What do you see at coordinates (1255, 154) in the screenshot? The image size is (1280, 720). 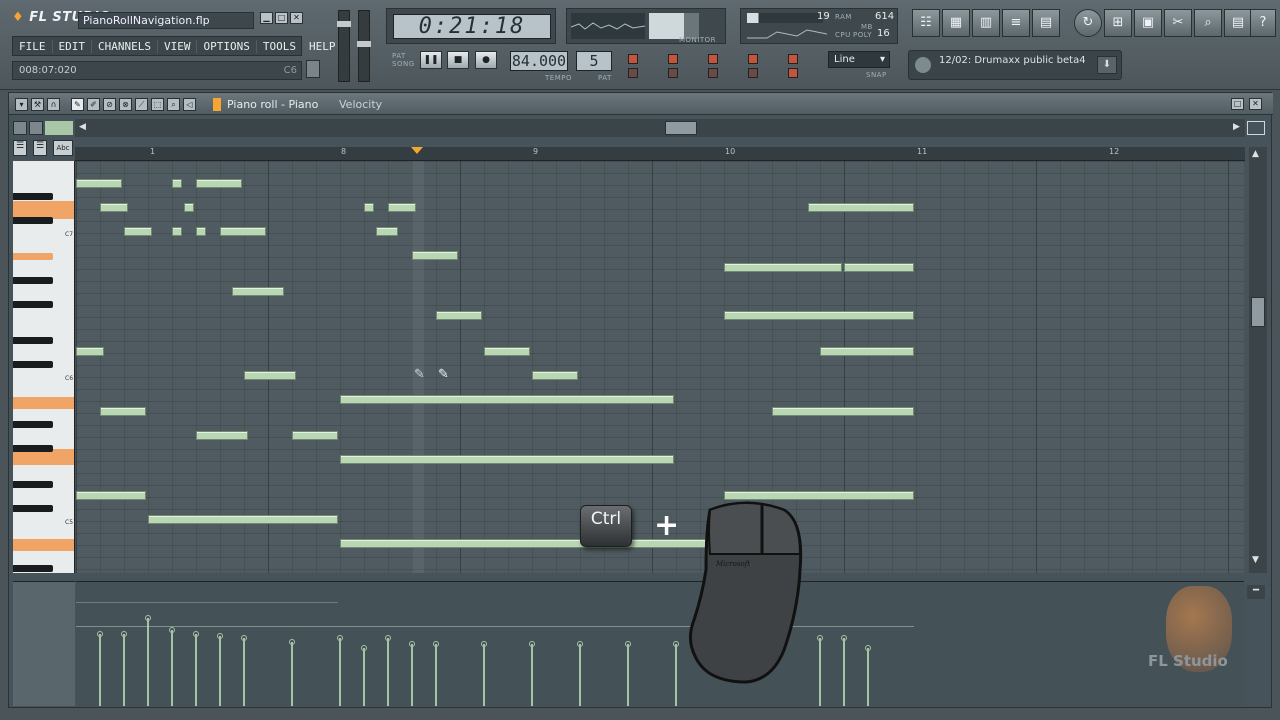 I see `scroll-up-icon: ▲` at bounding box center [1255, 154].